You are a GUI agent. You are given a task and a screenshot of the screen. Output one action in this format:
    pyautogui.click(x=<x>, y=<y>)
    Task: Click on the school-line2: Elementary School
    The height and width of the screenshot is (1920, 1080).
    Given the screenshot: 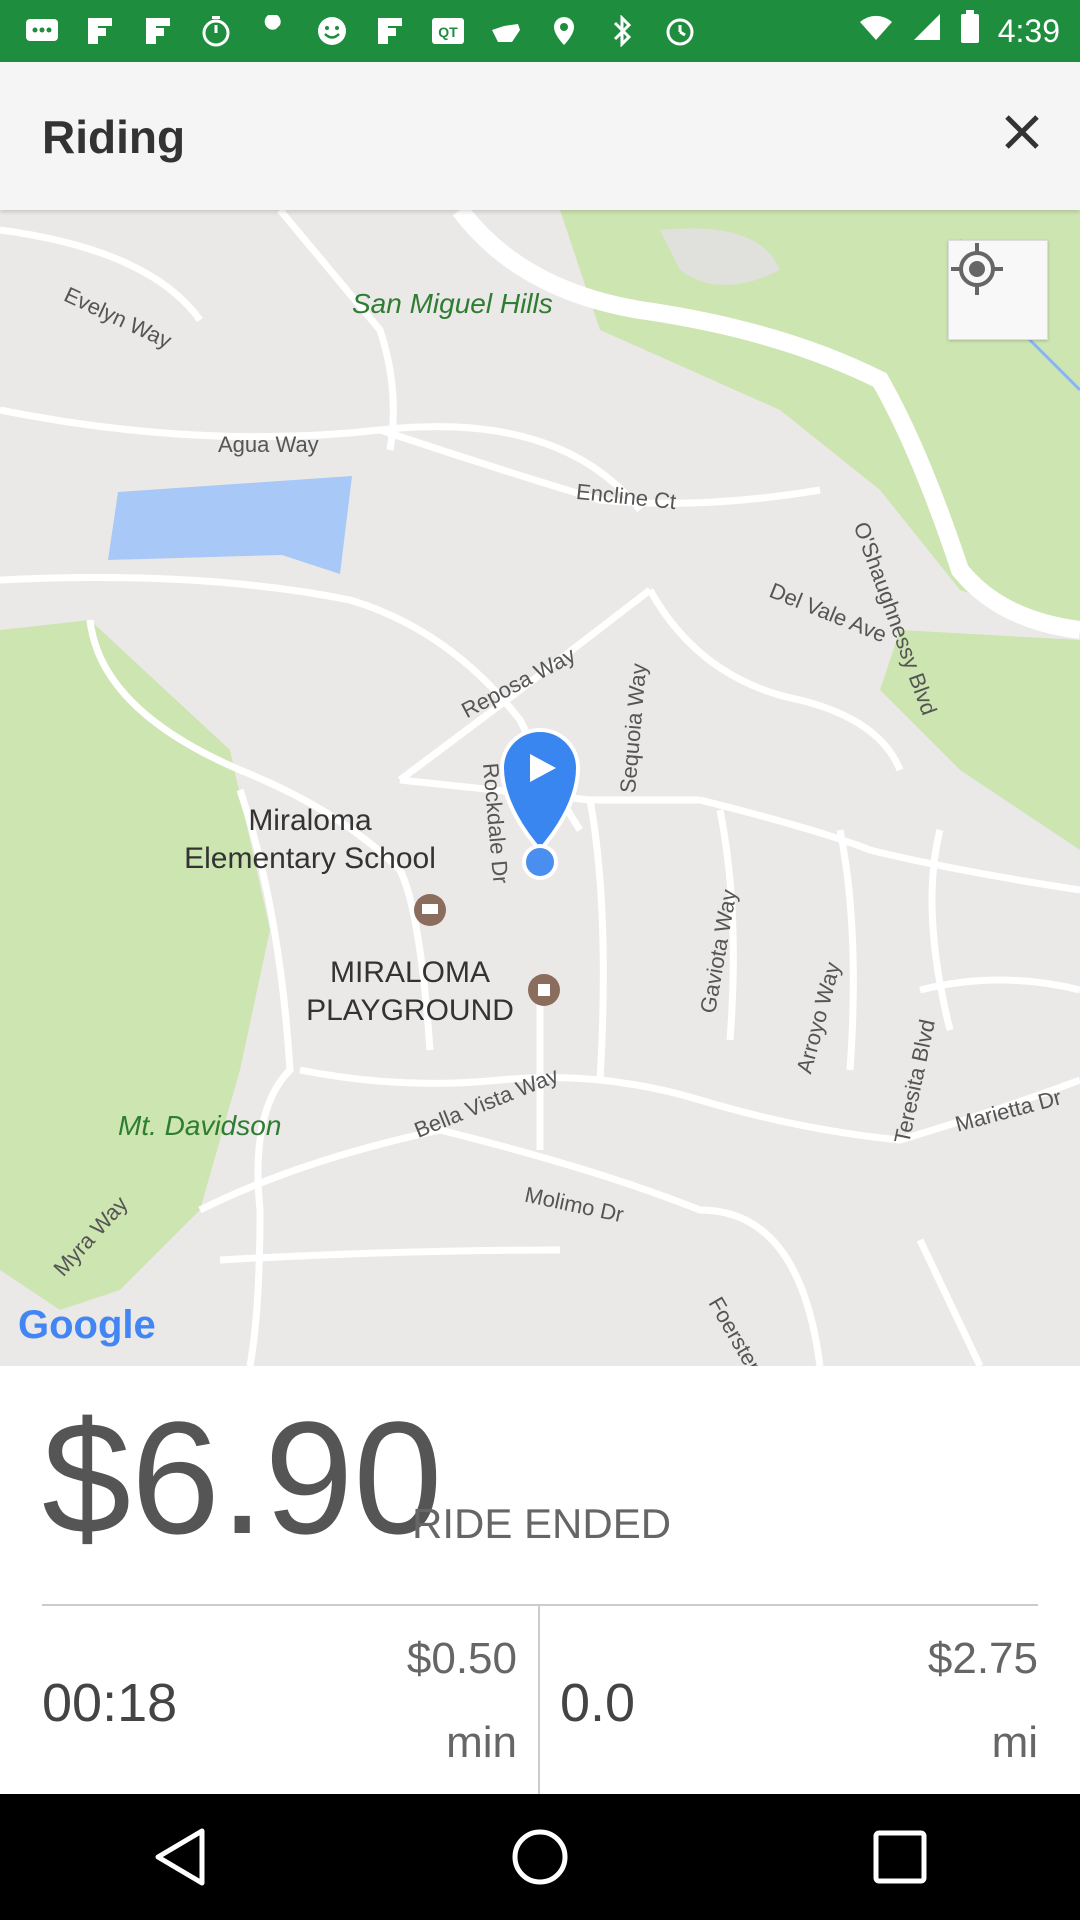 What is the action you would take?
    pyautogui.click(x=310, y=858)
    